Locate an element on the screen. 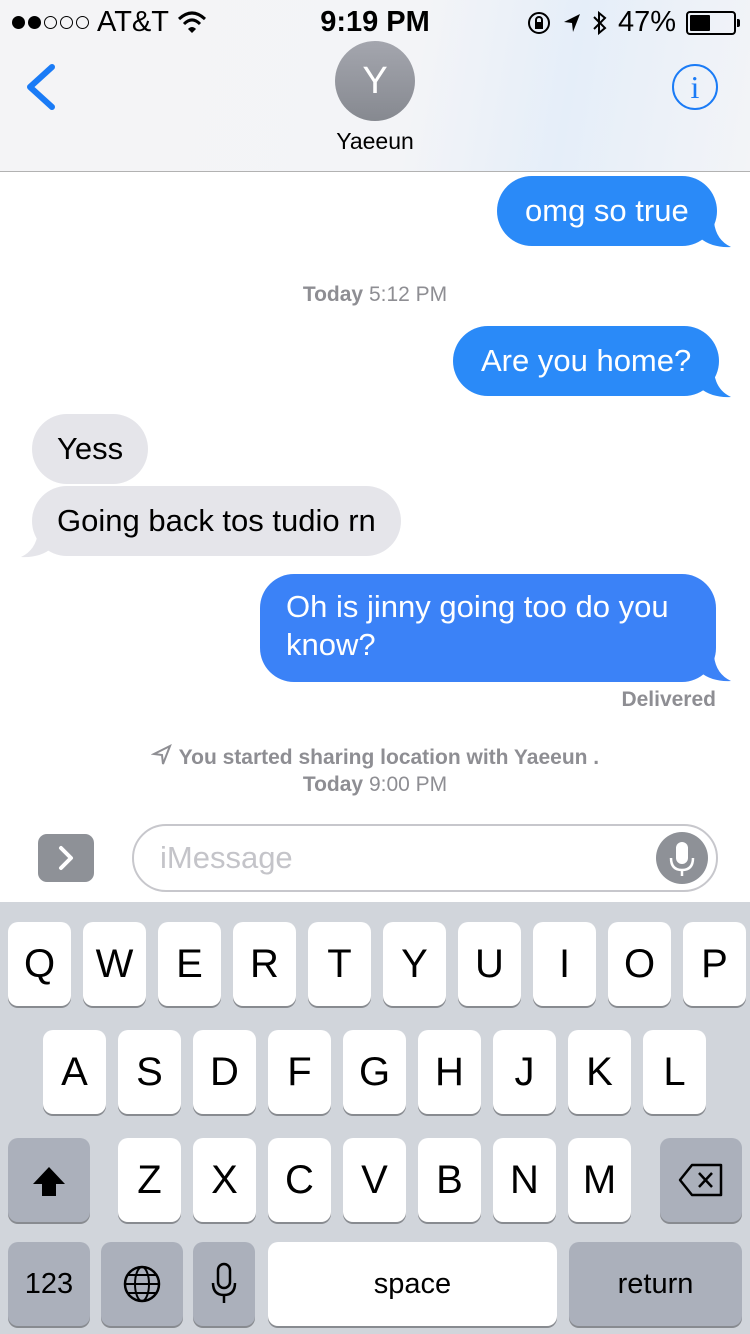 This screenshot has height=1334, width=750. battery-icon is located at coordinates (713, 22).